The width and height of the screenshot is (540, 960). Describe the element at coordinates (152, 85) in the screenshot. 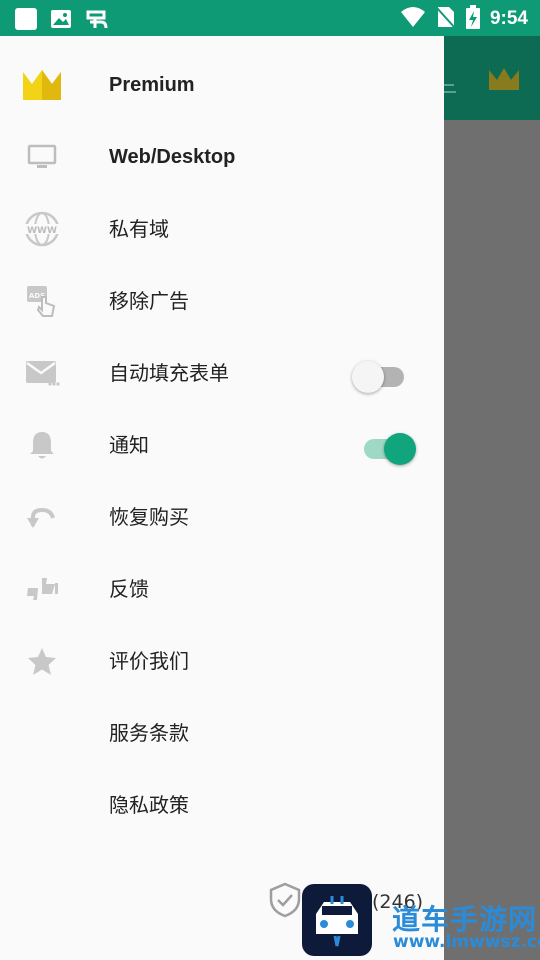

I see `drawer-item-label: Premium` at that location.